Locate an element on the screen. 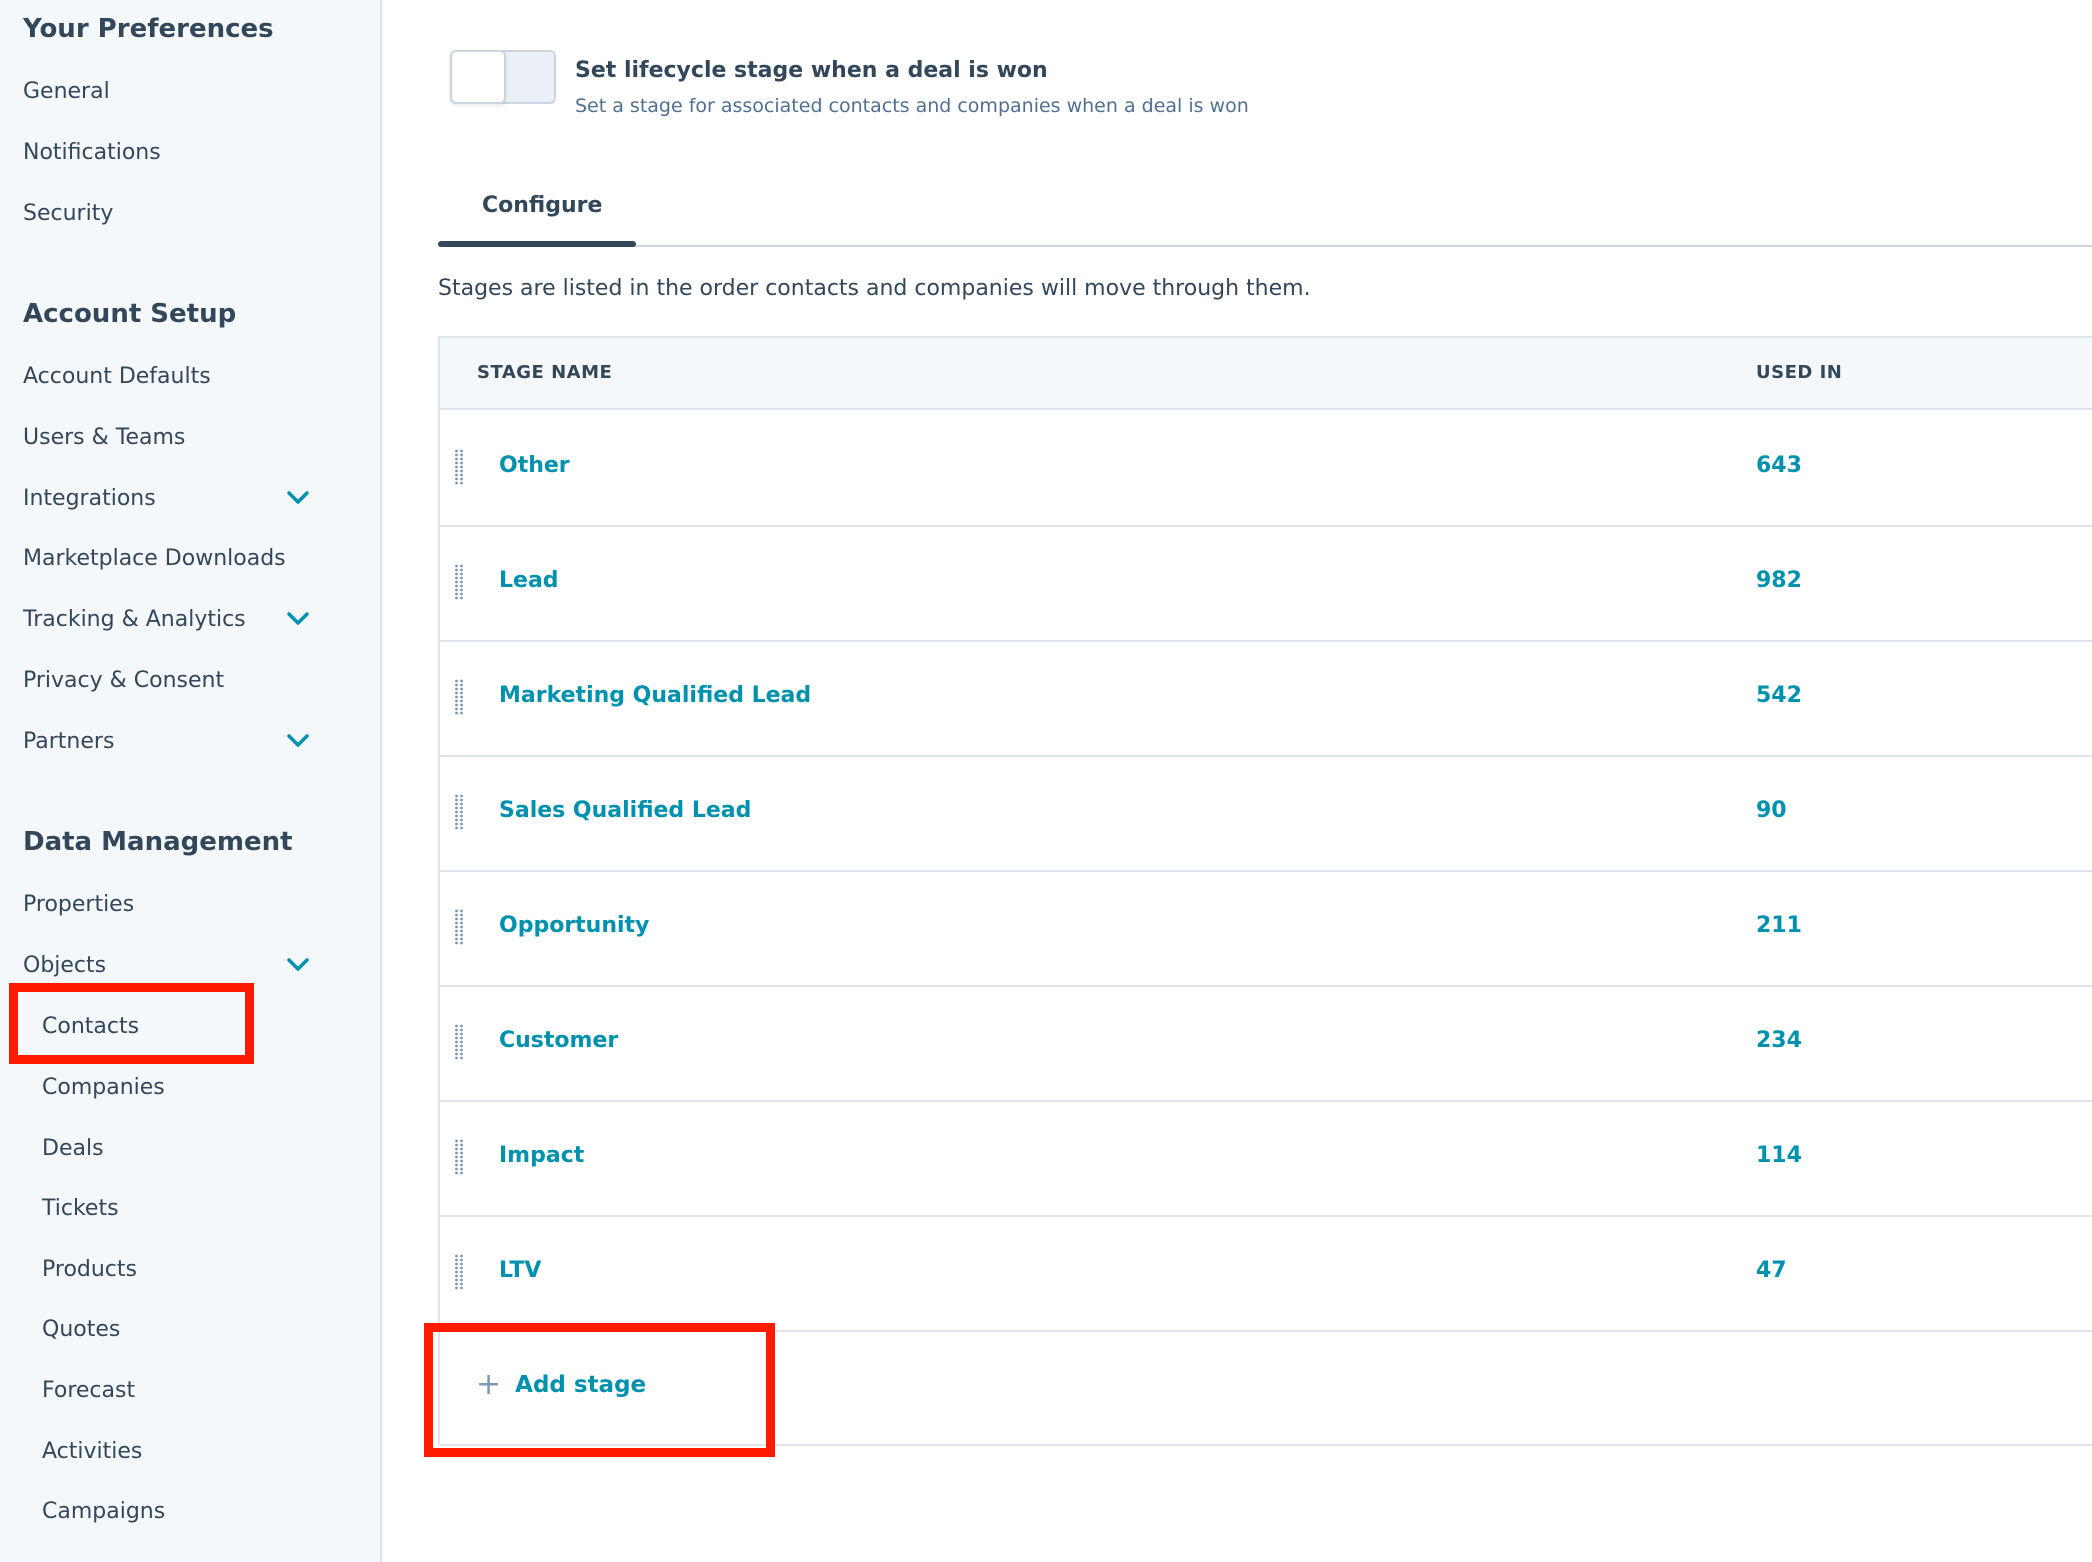 The image size is (2092, 1562). sidebar-item-general: General is located at coordinates (66, 91).